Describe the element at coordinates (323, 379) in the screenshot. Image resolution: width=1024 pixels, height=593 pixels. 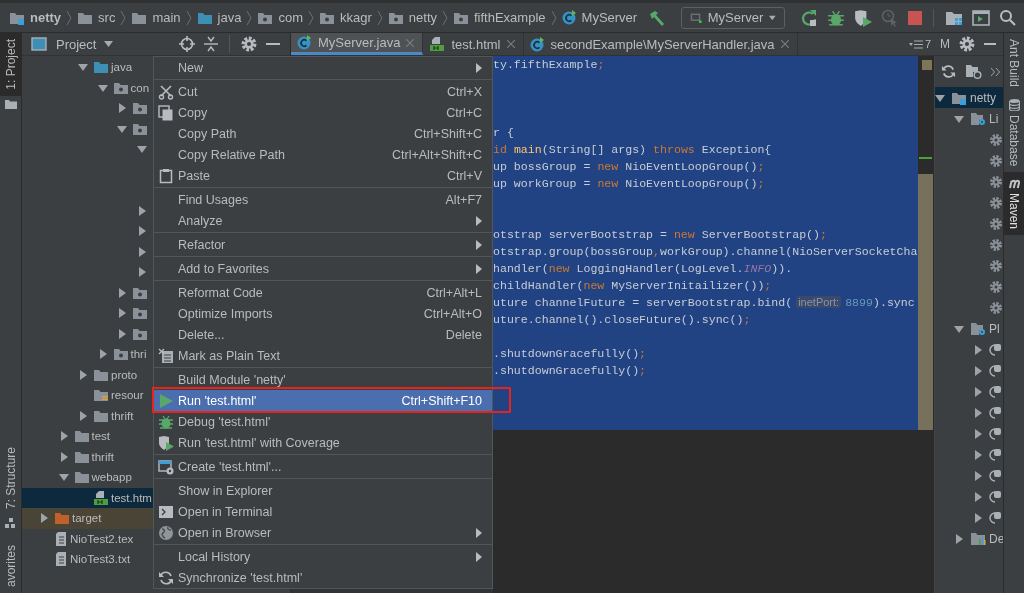
I see `menu-item: Build Module 'netty'` at that location.